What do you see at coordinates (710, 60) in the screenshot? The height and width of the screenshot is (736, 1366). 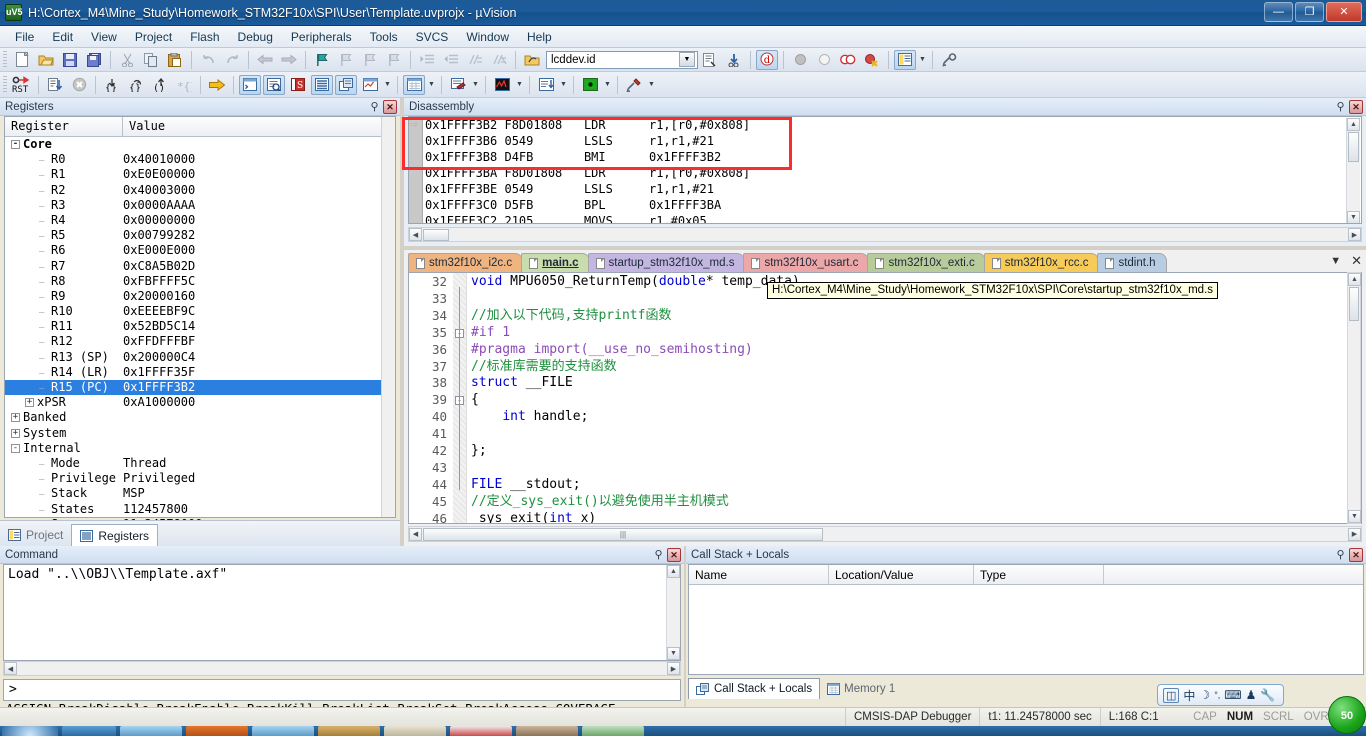 I see `find-in-files-button-icon` at bounding box center [710, 60].